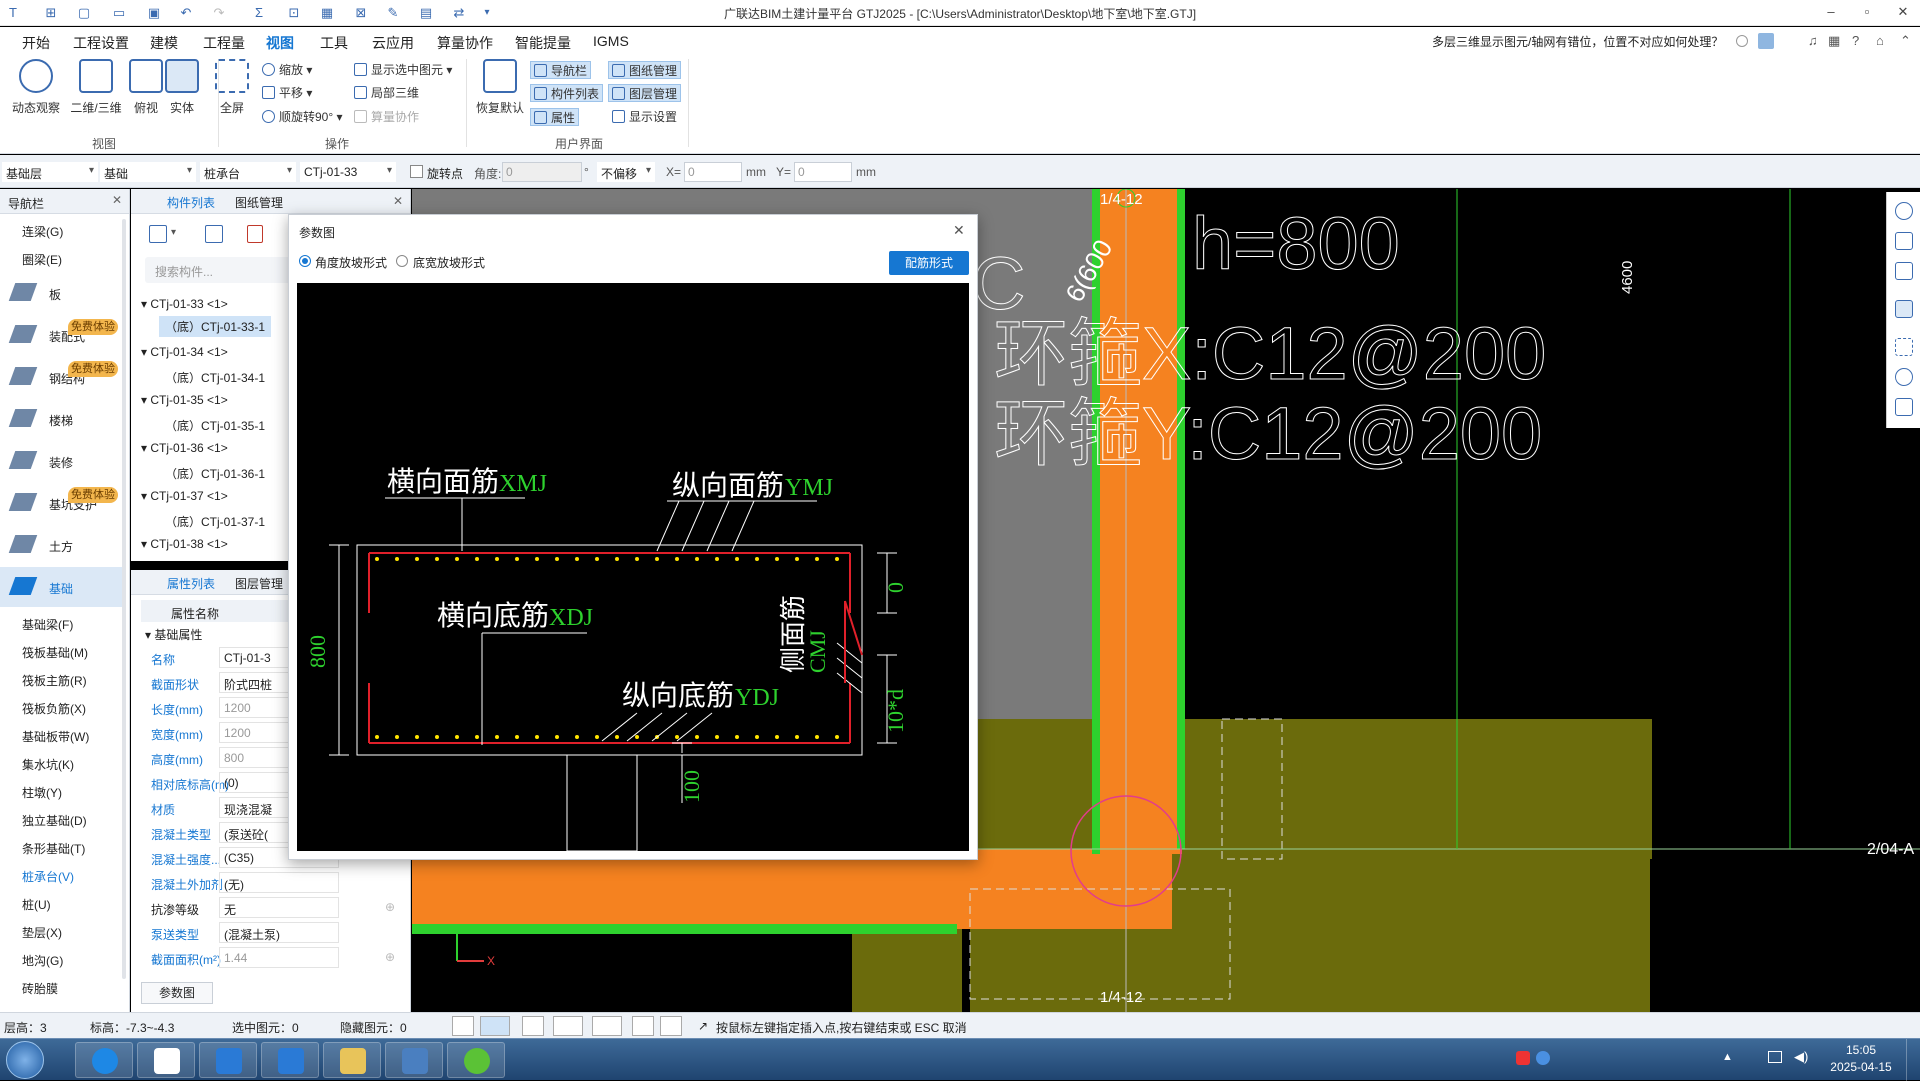  I want to click on help-icon: ?, so click(1855, 40).